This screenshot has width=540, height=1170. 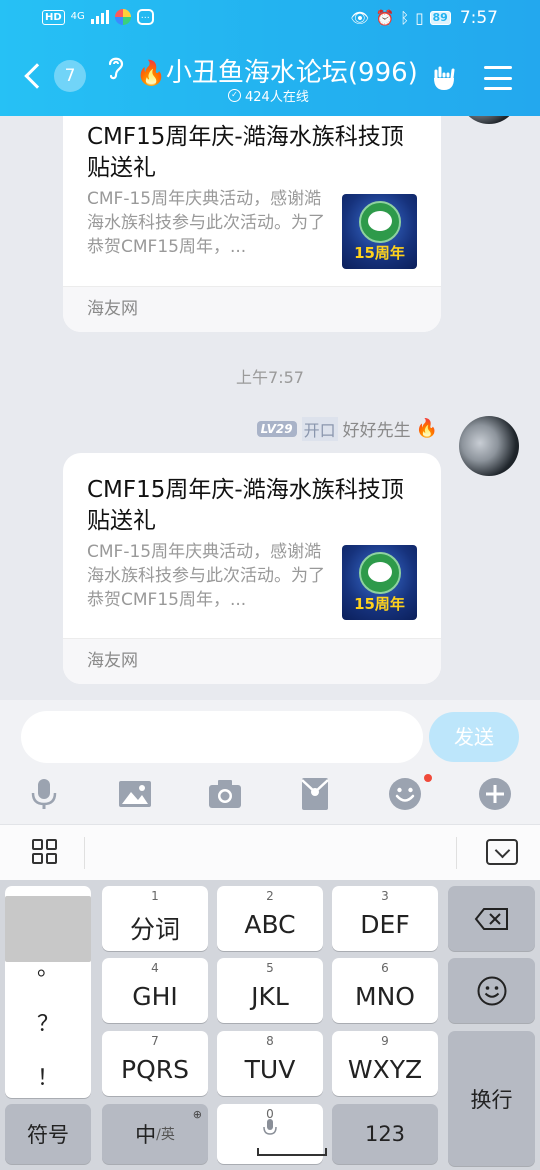 I want to click on key-6: 6 MNO, so click(x=385, y=990).